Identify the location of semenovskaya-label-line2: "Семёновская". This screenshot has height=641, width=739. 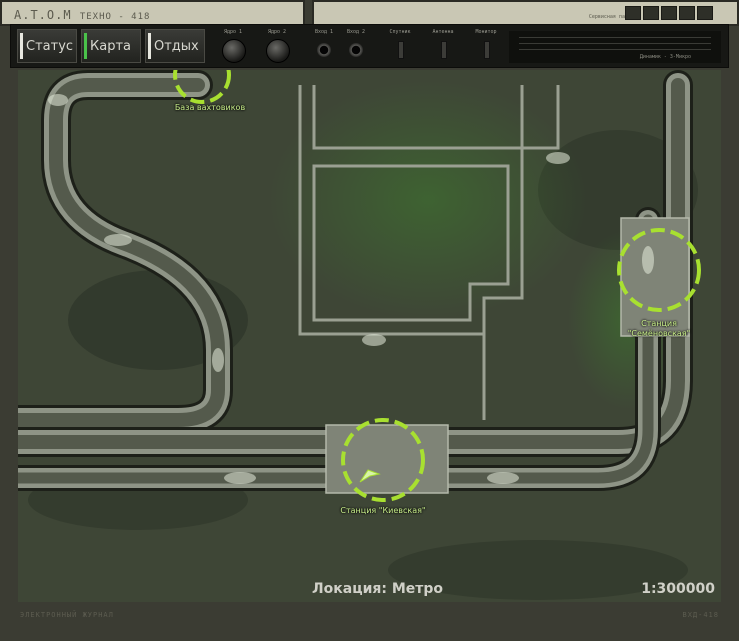
(659, 333).